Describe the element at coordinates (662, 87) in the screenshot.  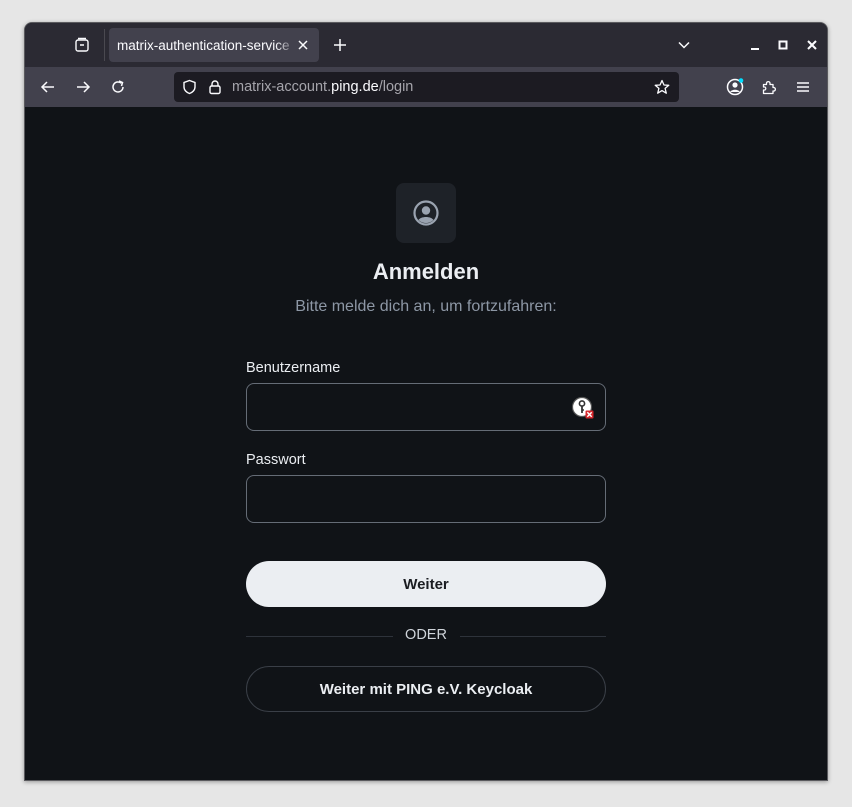
I see `bookmark-star-icon` at that location.